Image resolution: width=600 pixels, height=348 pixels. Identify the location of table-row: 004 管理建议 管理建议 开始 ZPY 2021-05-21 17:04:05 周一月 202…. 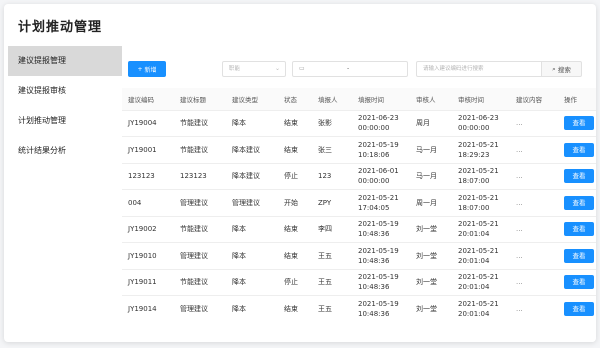
(359, 202).